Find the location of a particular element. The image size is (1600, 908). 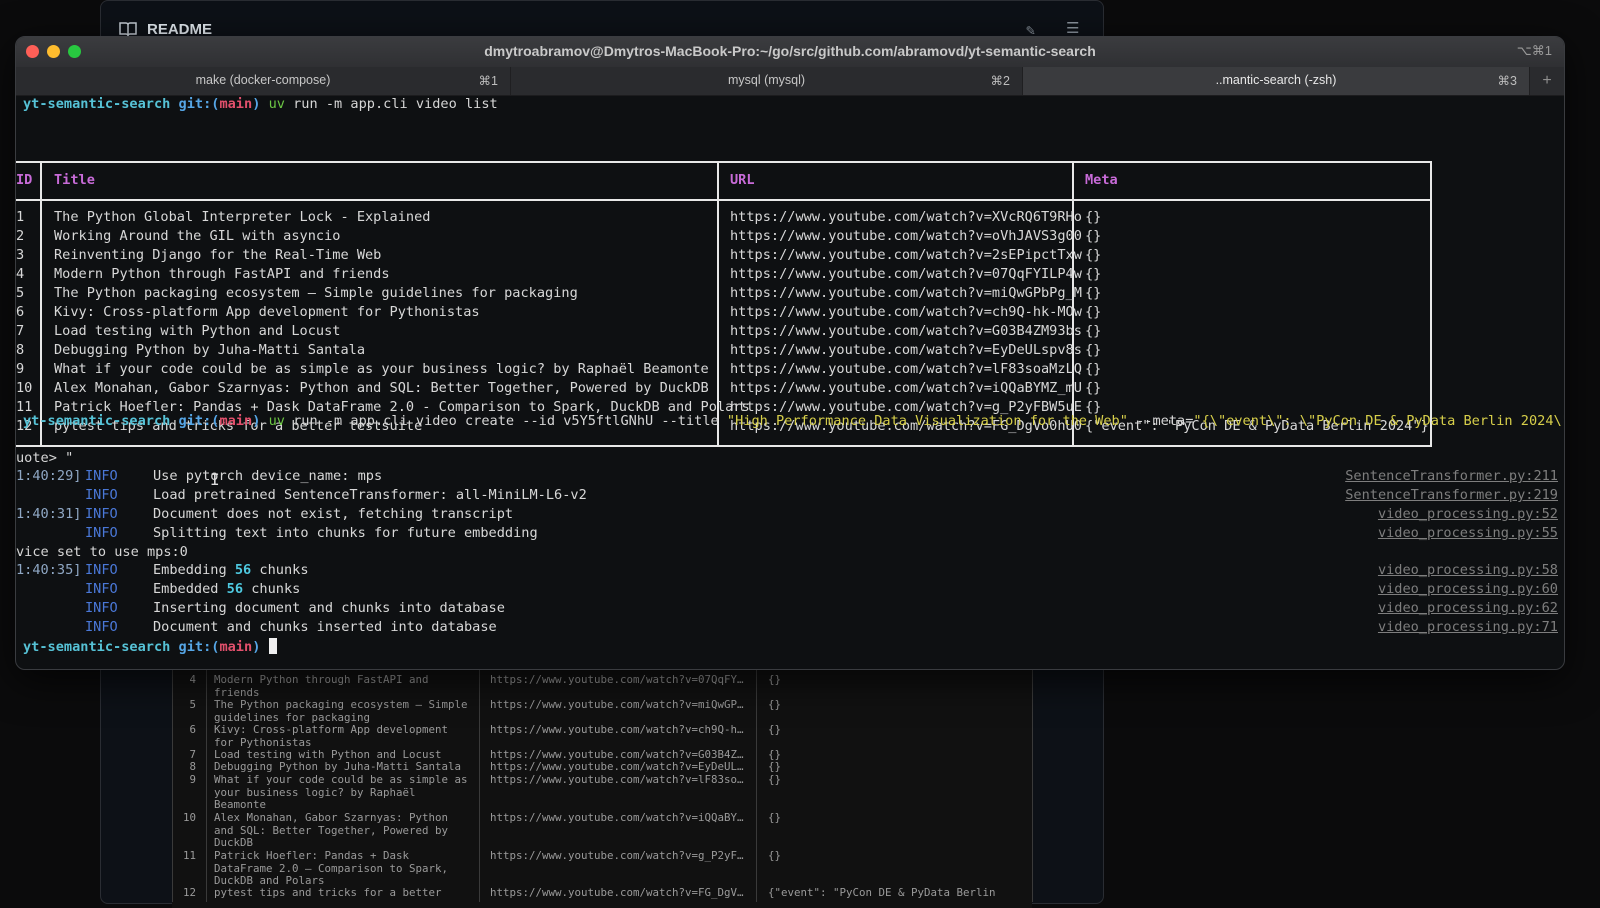

log-source-link: video_processing.py:52 is located at coordinates (1468, 514).